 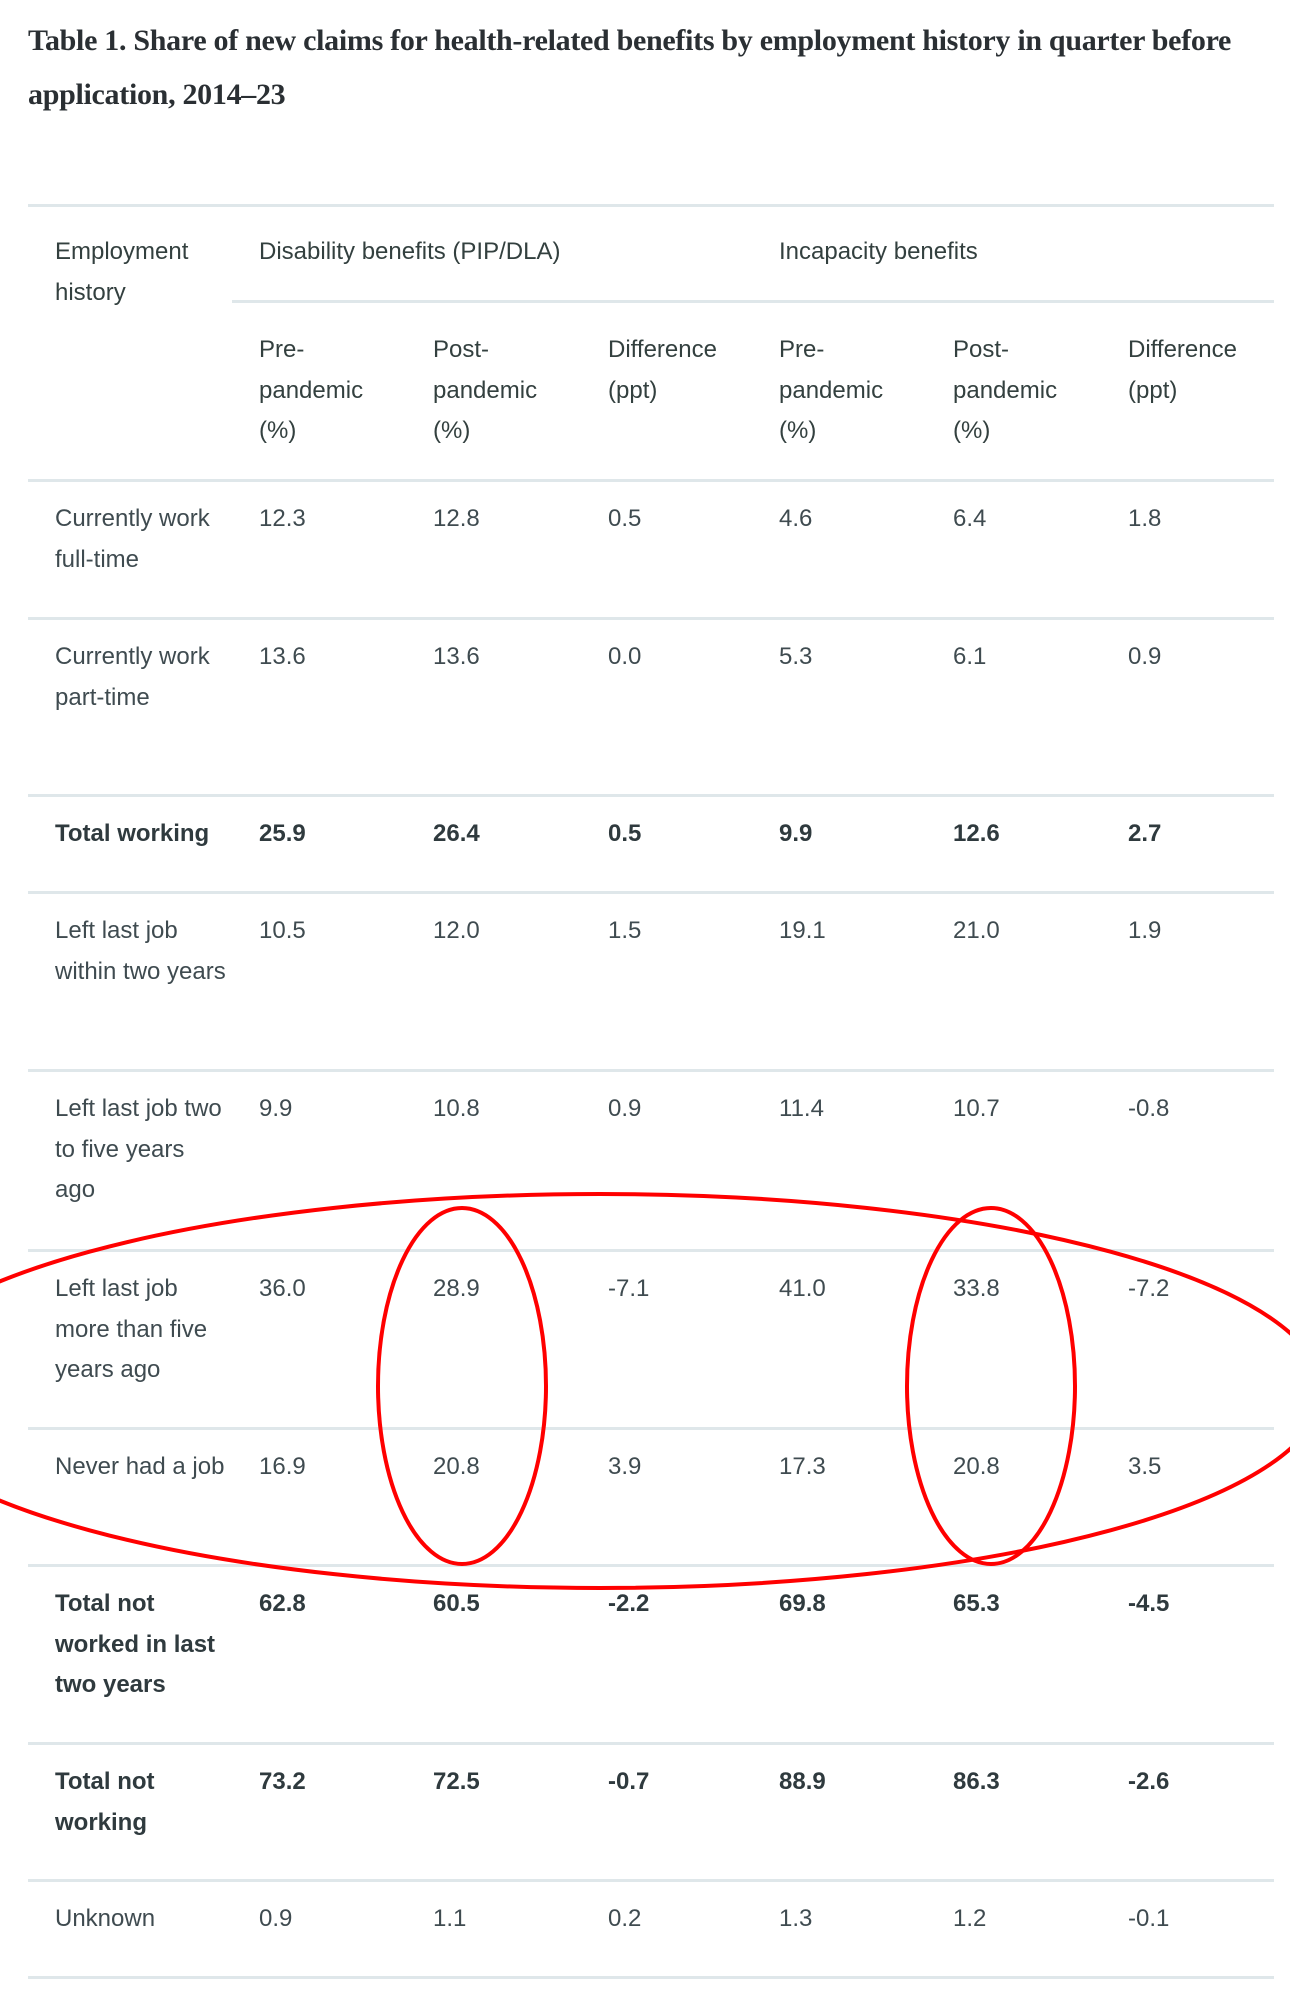 What do you see at coordinates (456, 833) in the screenshot?
I see `table-cell: 26.4` at bounding box center [456, 833].